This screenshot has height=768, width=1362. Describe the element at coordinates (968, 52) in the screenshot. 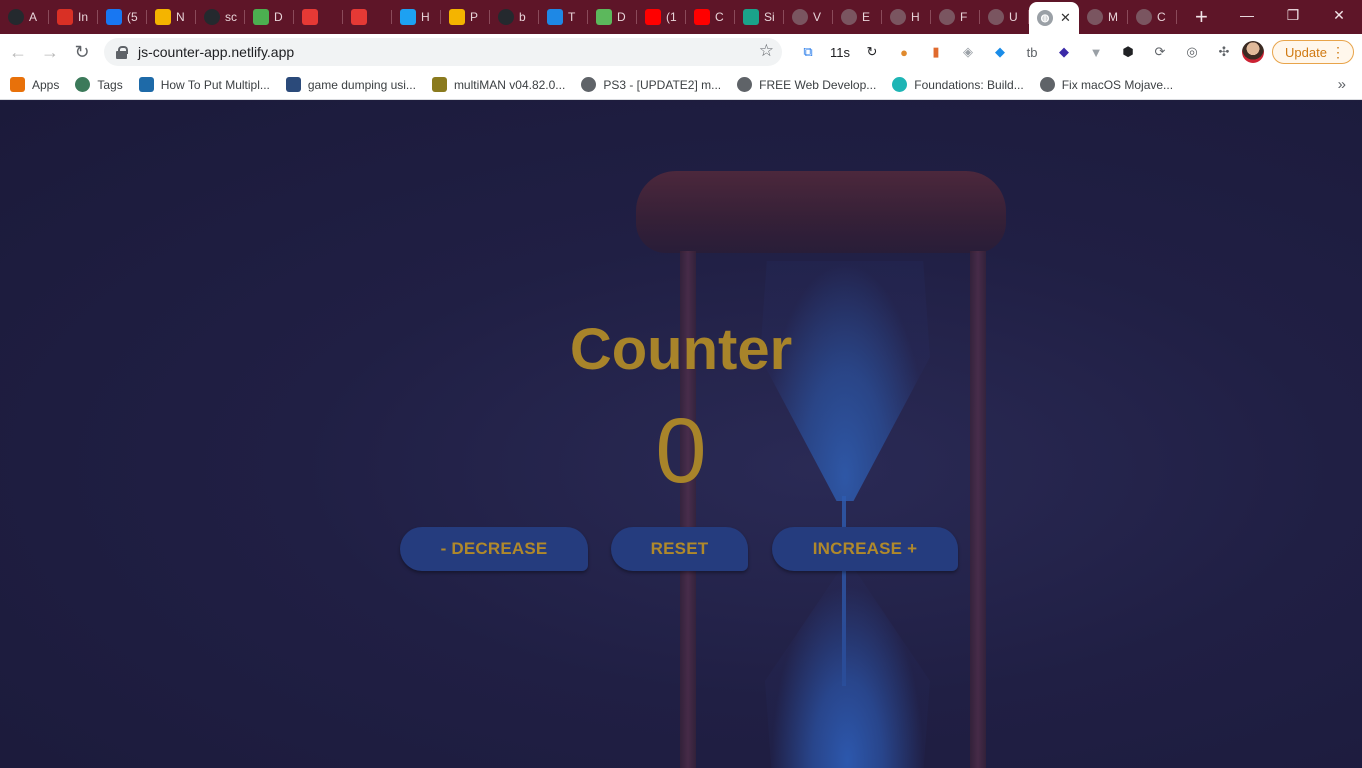

I see `shield-icon: ◈` at that location.